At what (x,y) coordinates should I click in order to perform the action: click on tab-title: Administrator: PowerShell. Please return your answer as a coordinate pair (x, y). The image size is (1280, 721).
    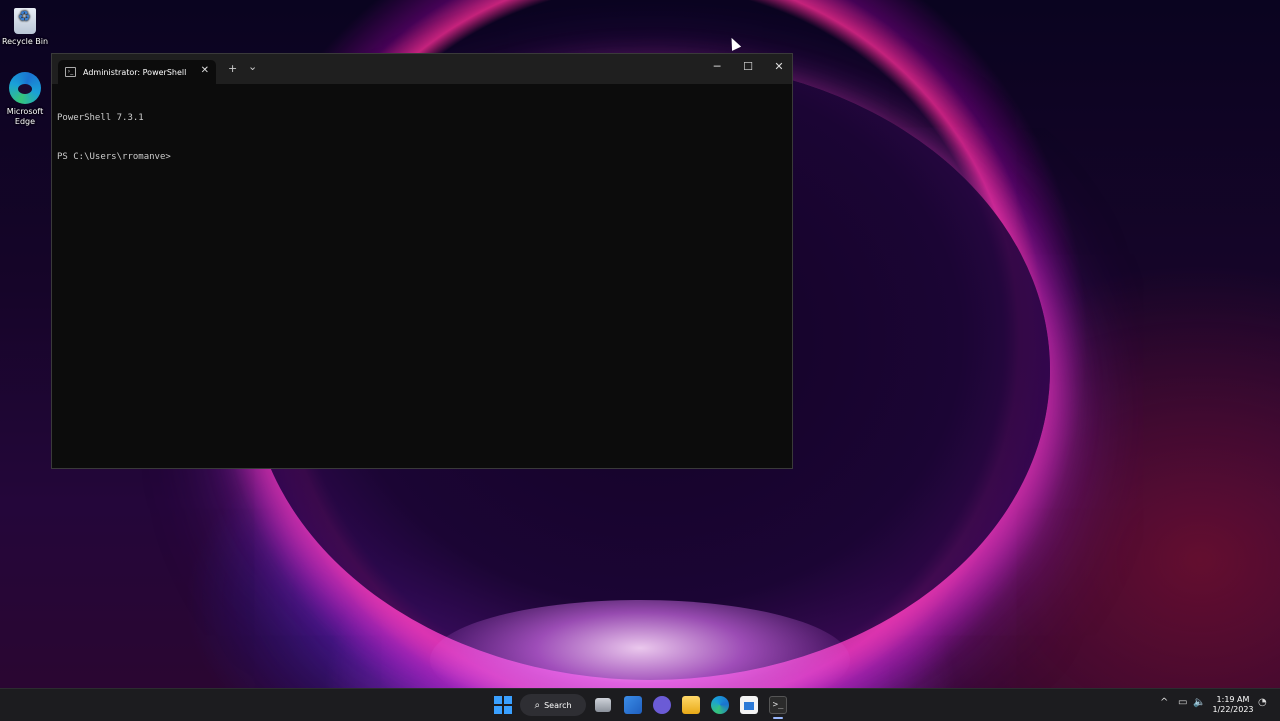
    Looking at the image, I should click on (135, 72).